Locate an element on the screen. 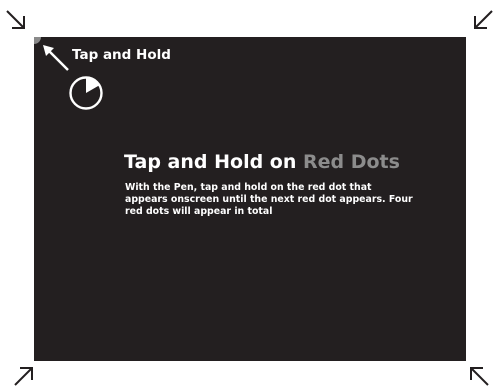 Image resolution: width=499 pixels, height=388 pixels. page-title: Tap and Hold on Red Dots is located at coordinates (262, 162).